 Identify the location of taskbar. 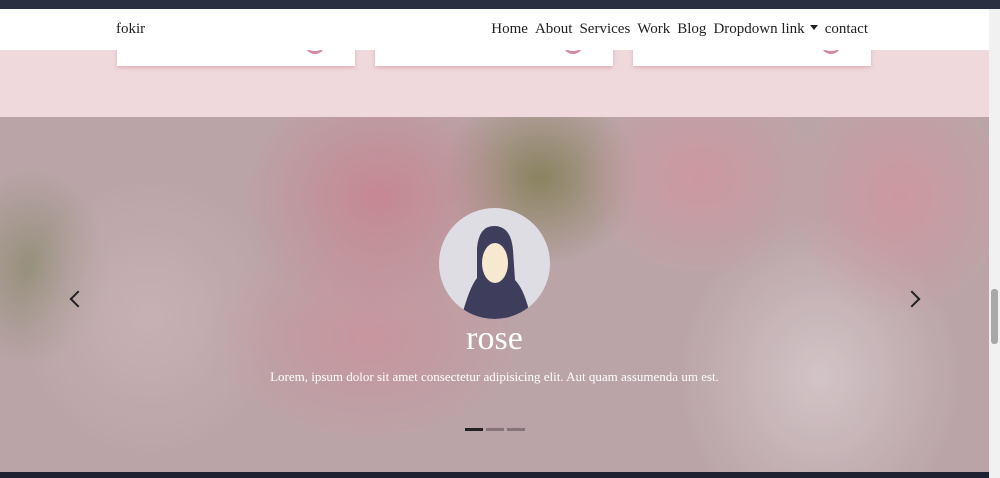
(494, 475).